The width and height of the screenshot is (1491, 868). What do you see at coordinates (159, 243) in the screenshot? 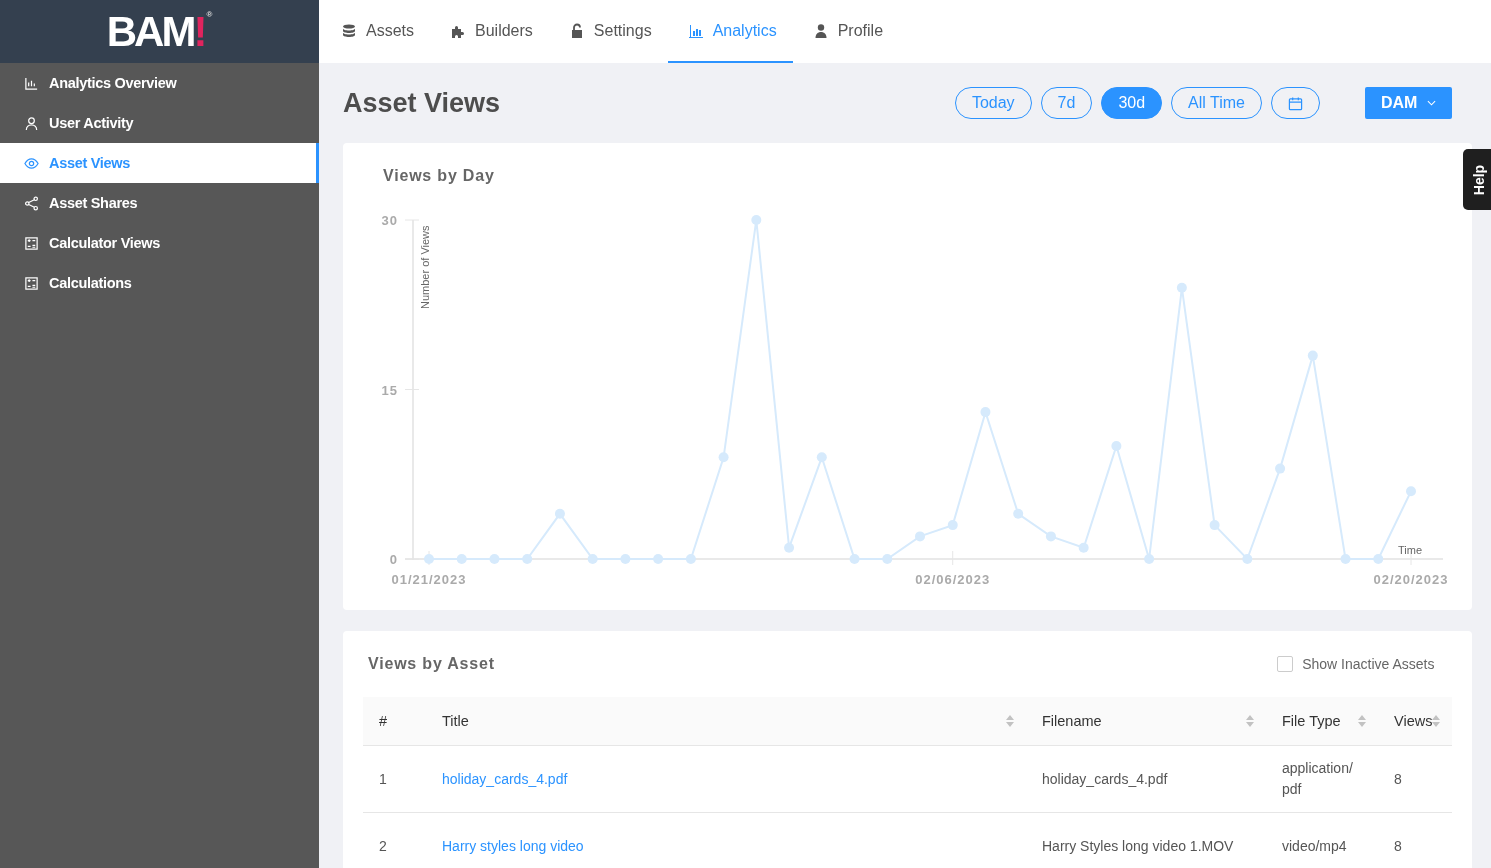
I see `sidebar-item: Calculator Views` at bounding box center [159, 243].